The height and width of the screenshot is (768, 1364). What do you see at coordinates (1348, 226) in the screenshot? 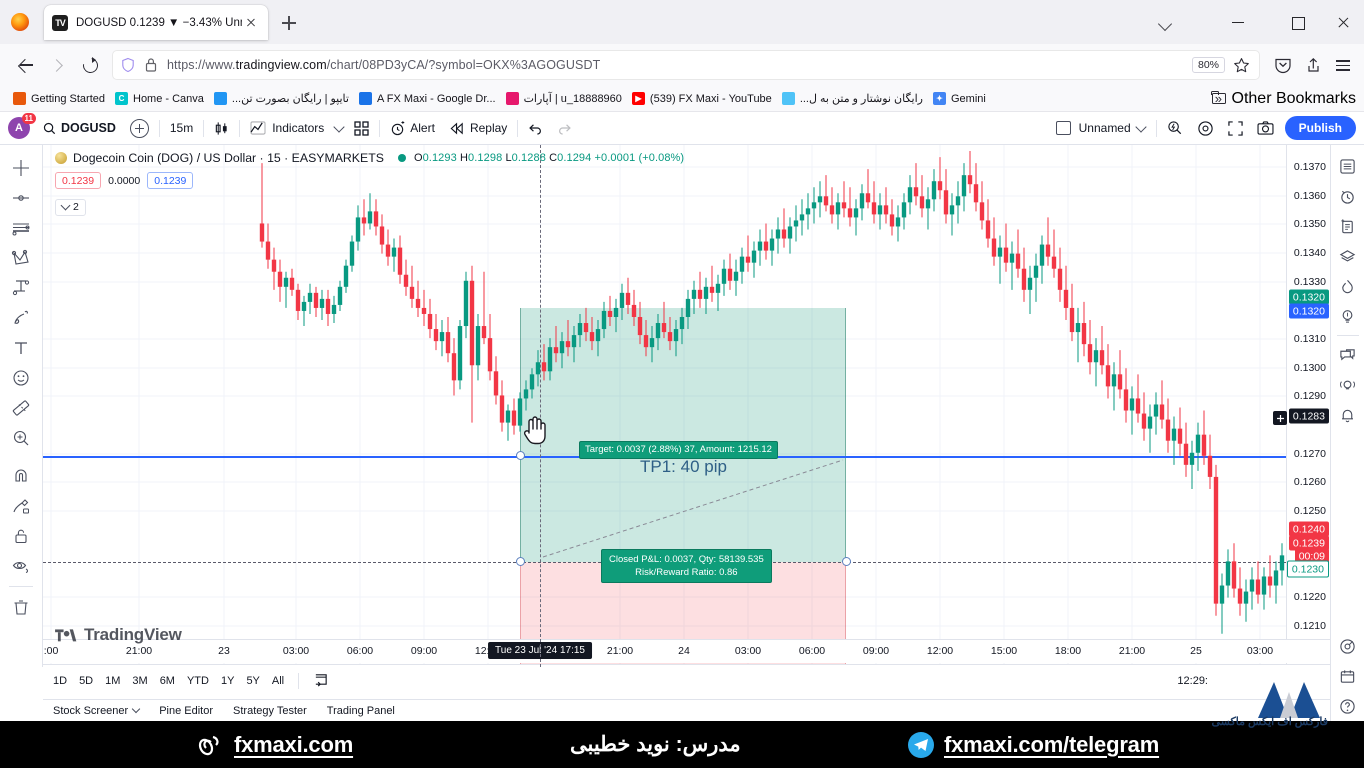
I see `notes-add-icon` at bounding box center [1348, 226].